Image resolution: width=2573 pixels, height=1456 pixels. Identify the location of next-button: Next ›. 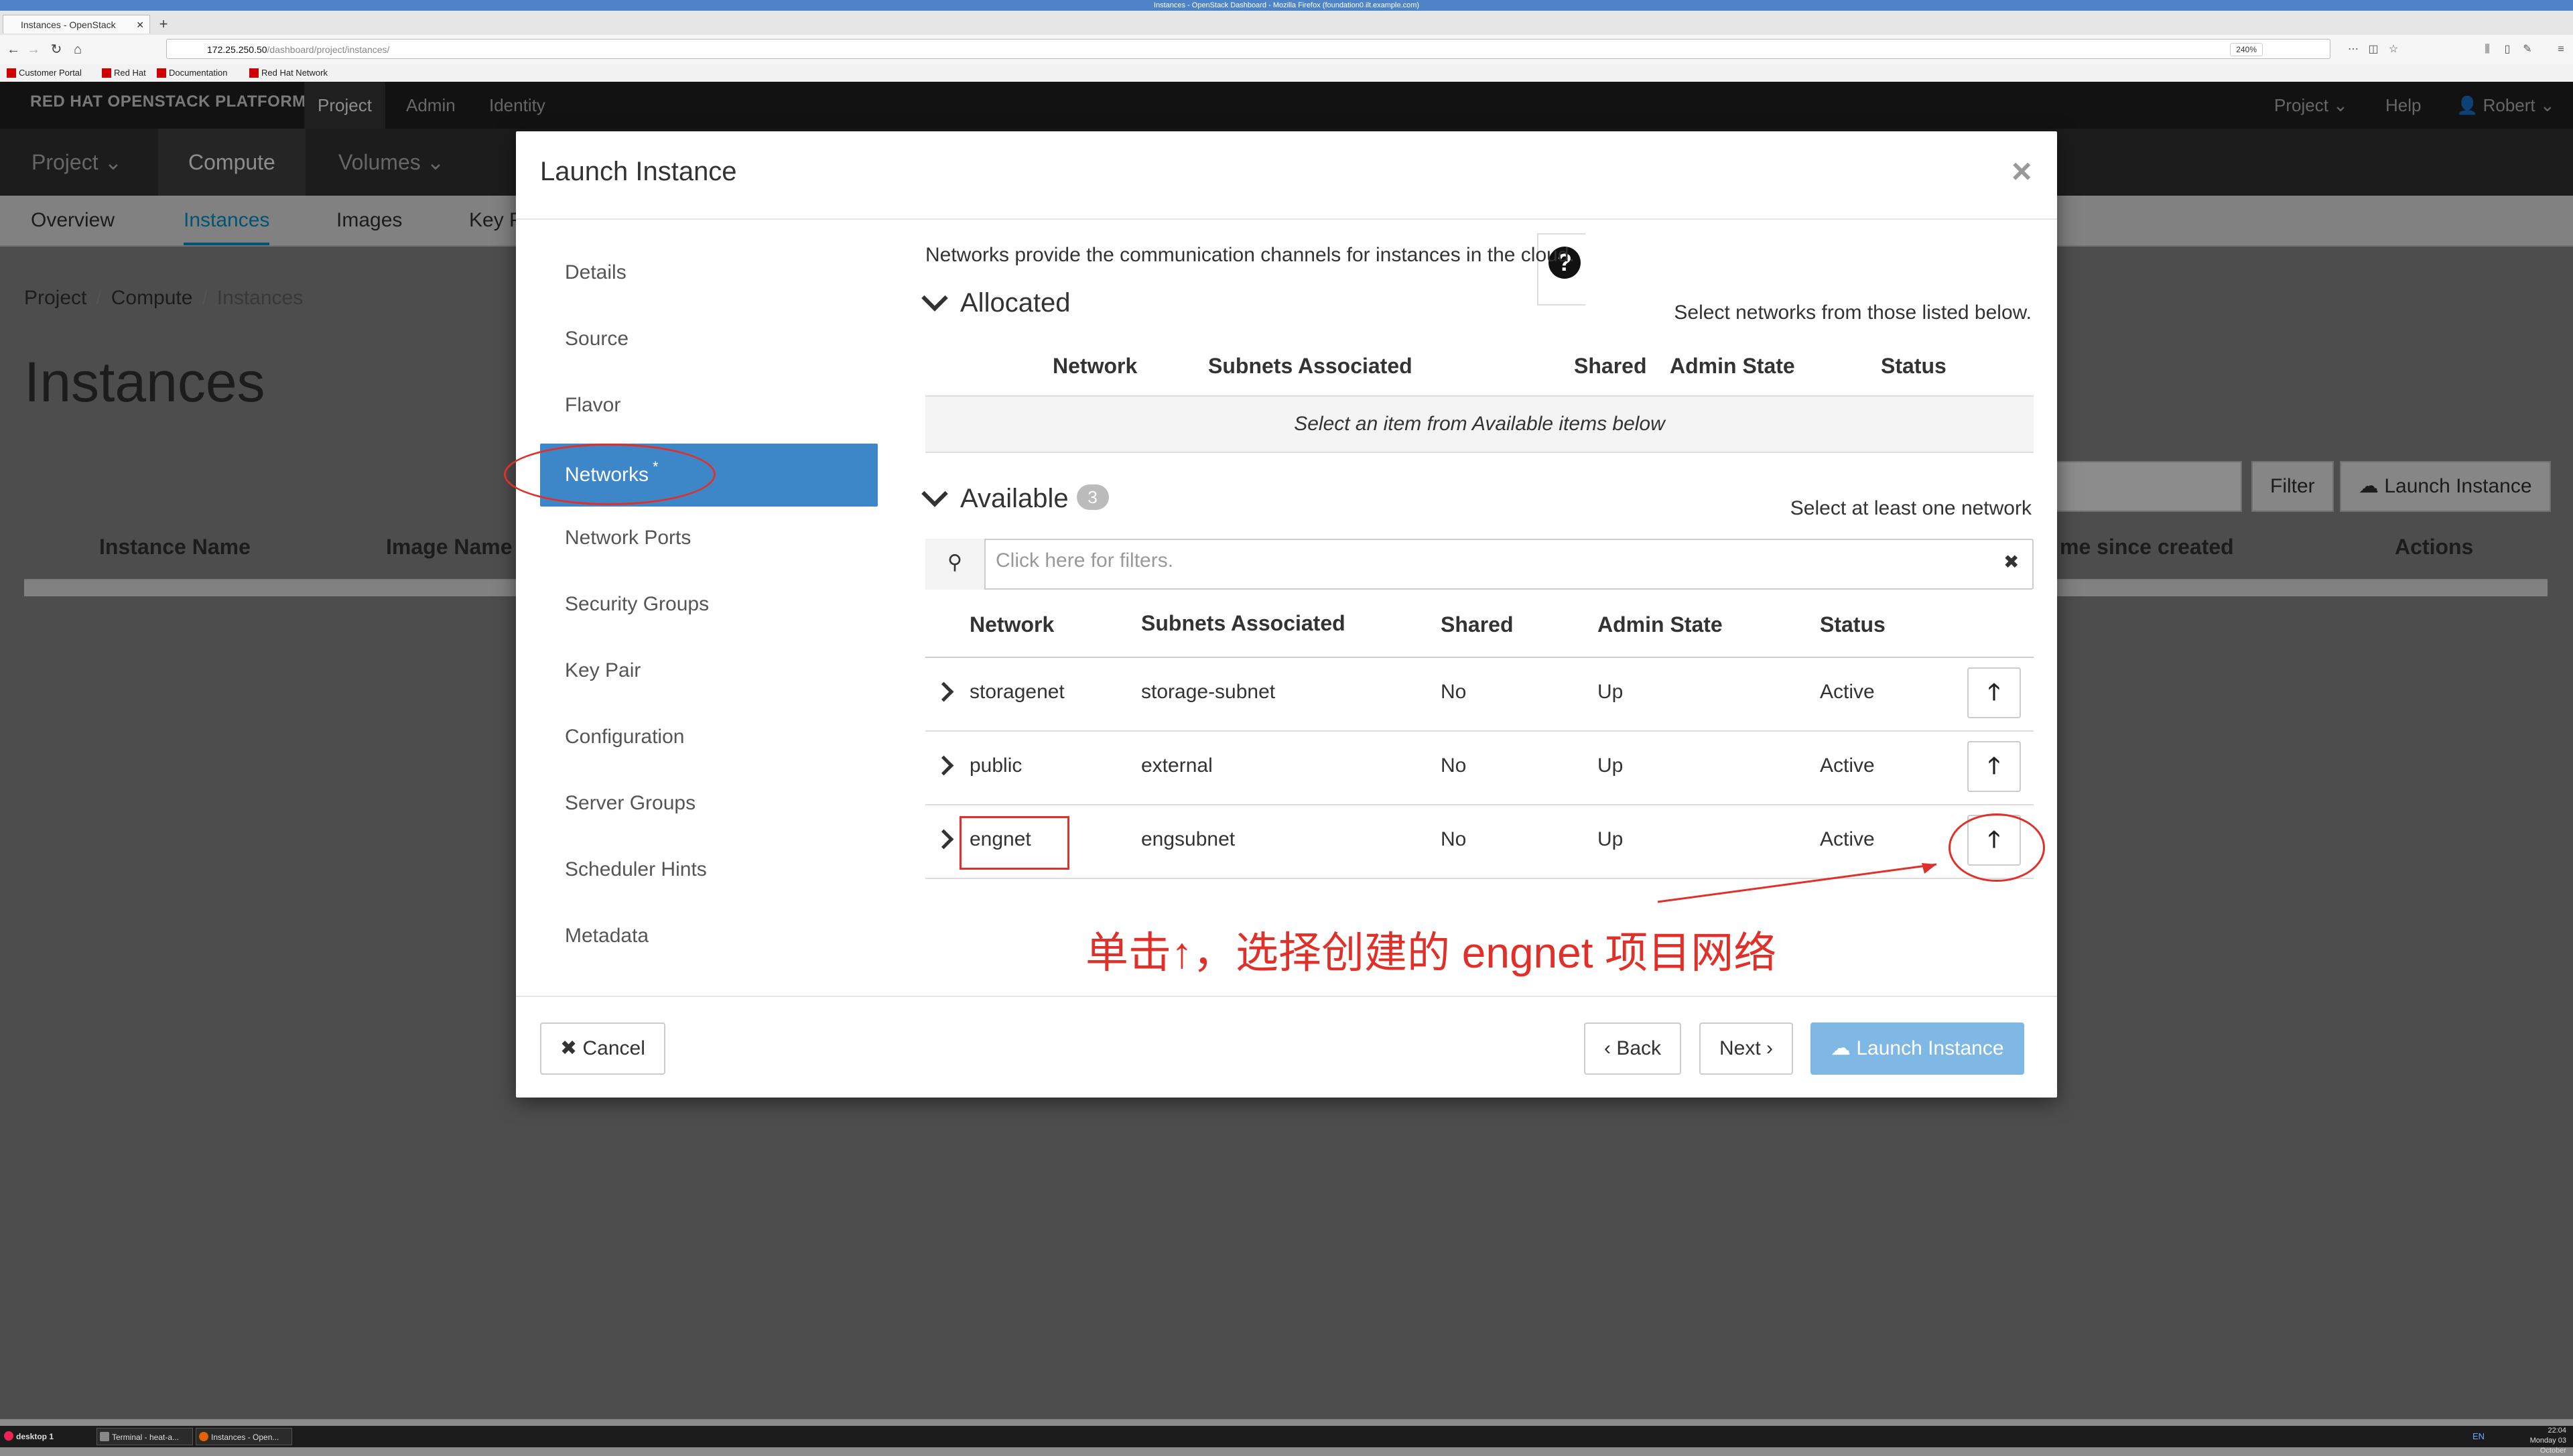
(1746, 1048).